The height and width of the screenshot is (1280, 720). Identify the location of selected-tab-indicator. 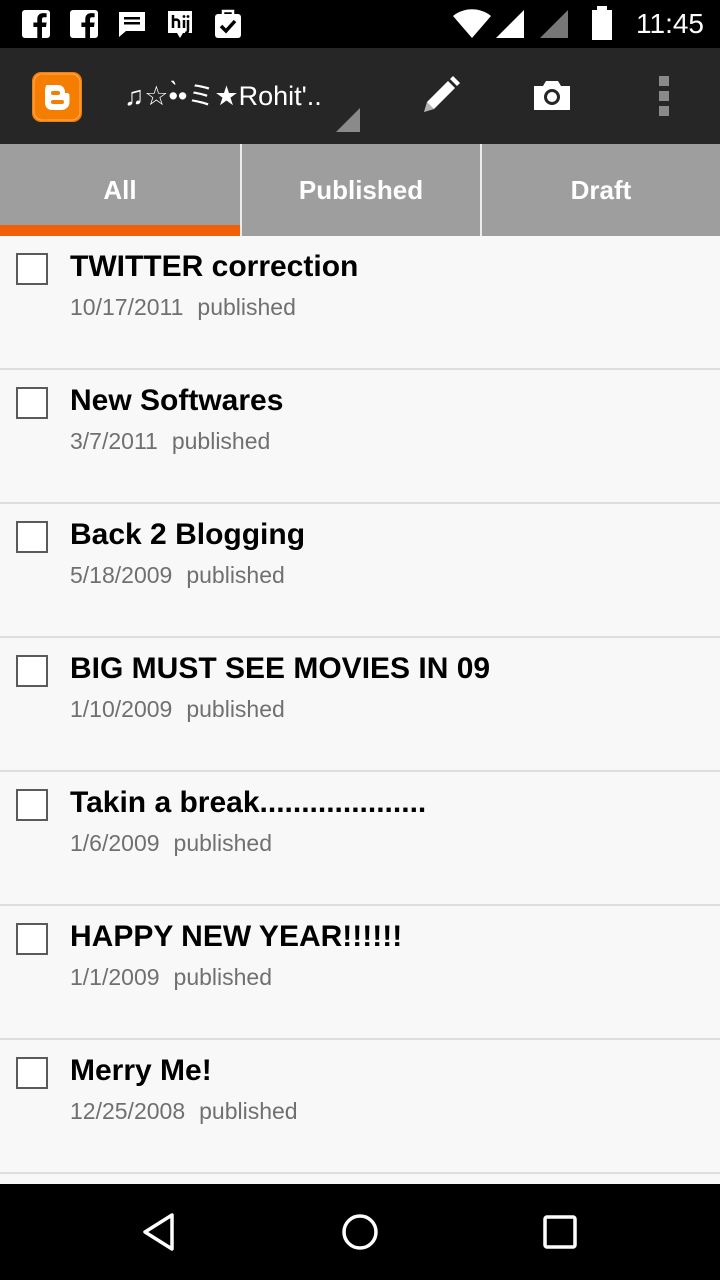
(120, 230).